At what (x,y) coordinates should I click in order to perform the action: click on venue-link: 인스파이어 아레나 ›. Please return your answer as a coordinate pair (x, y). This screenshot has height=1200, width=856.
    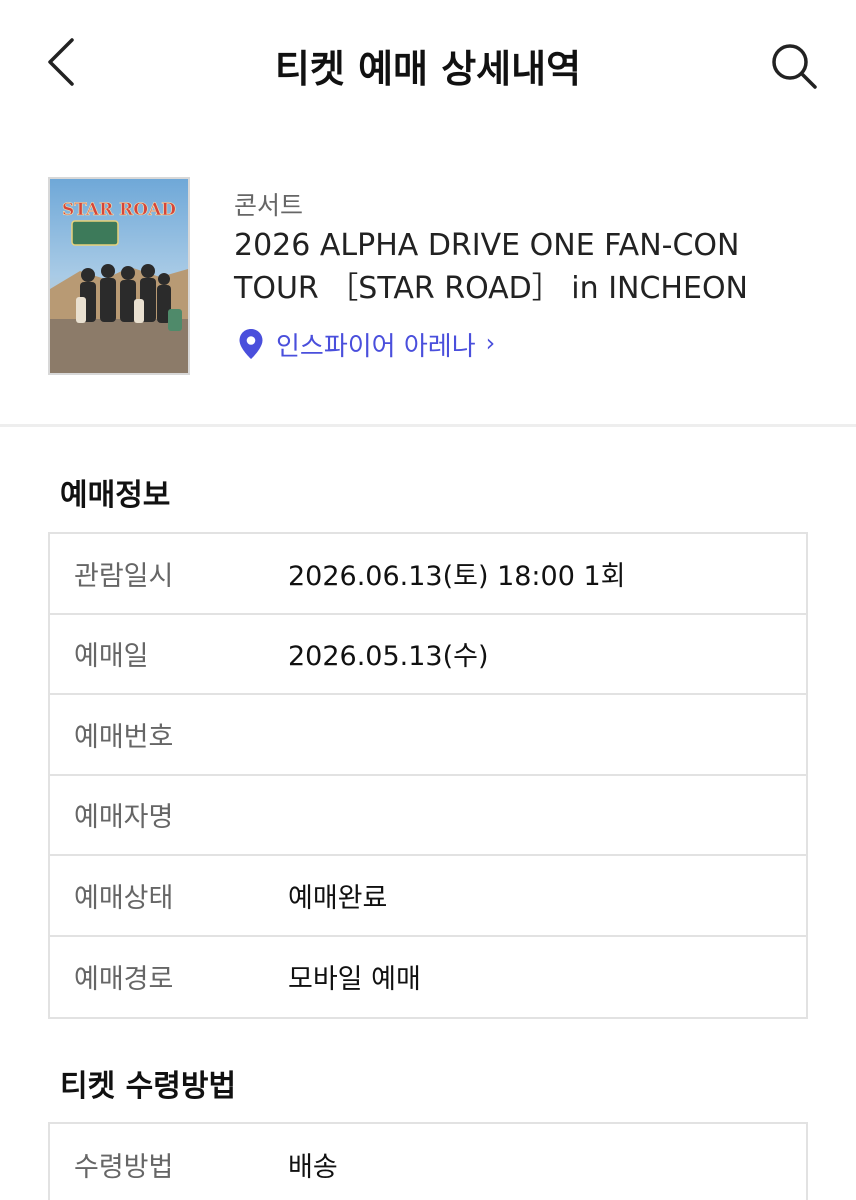
    Looking at the image, I should click on (366, 344).